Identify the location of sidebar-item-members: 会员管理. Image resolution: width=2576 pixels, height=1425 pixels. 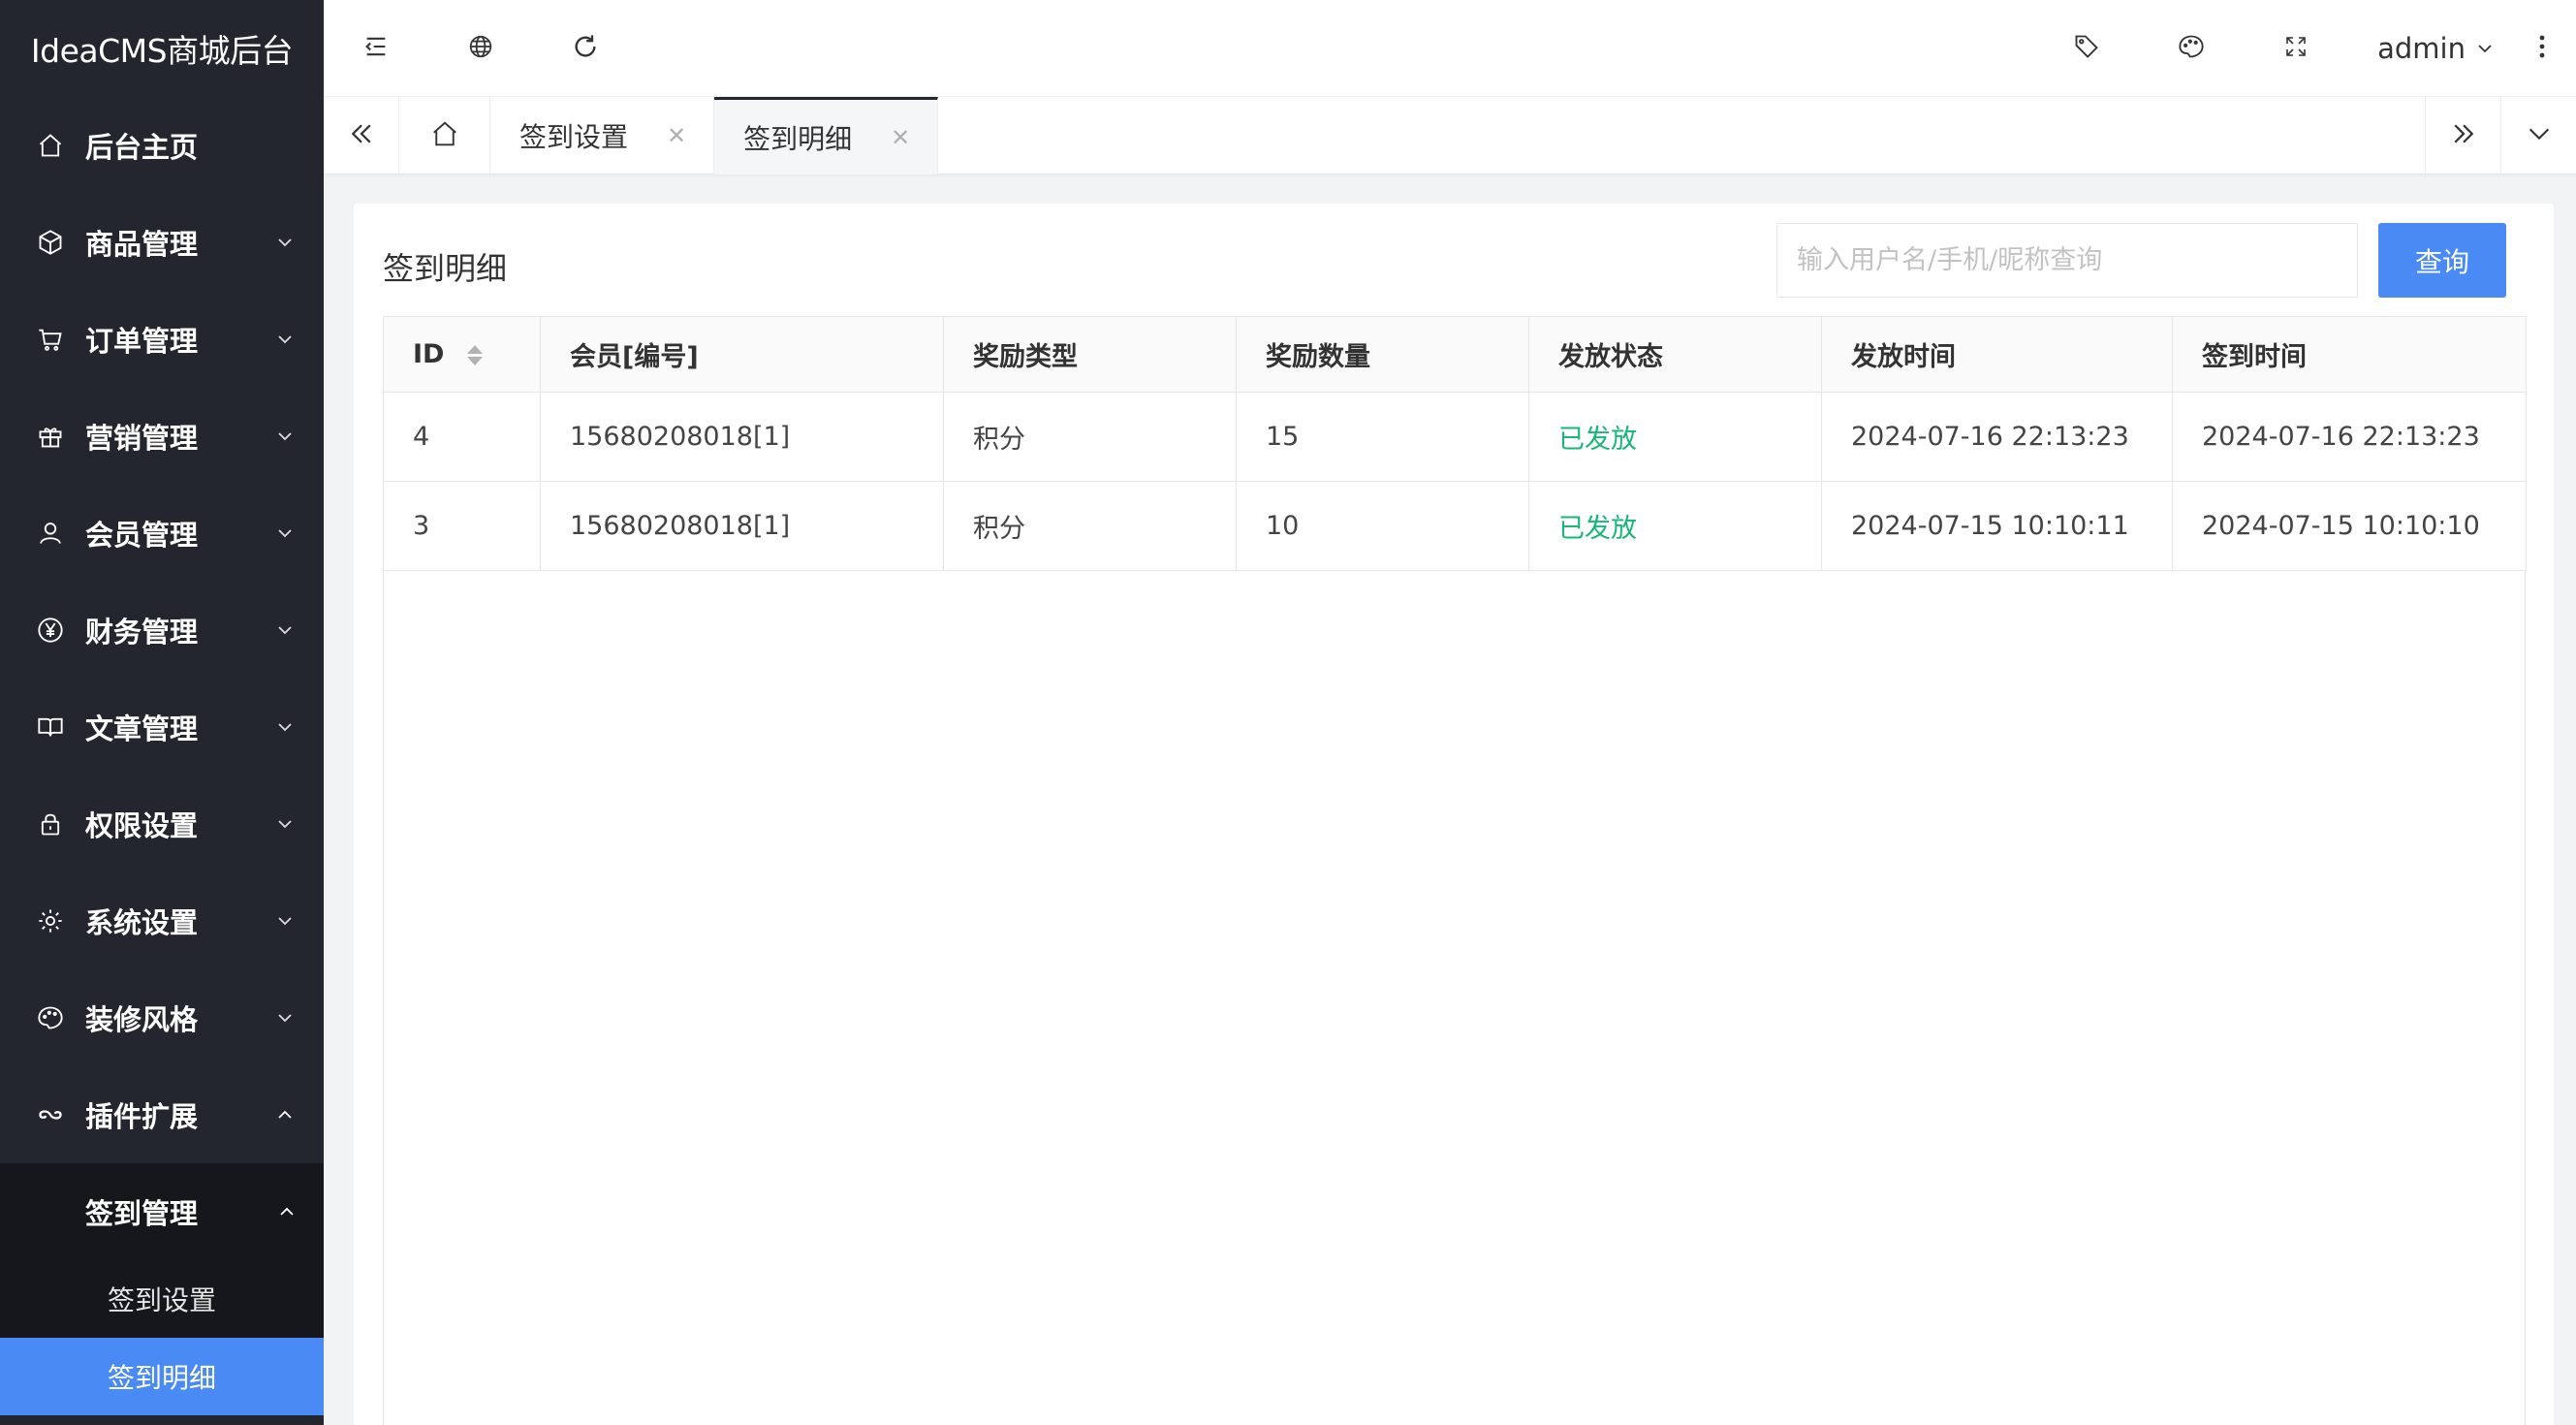
(162, 533).